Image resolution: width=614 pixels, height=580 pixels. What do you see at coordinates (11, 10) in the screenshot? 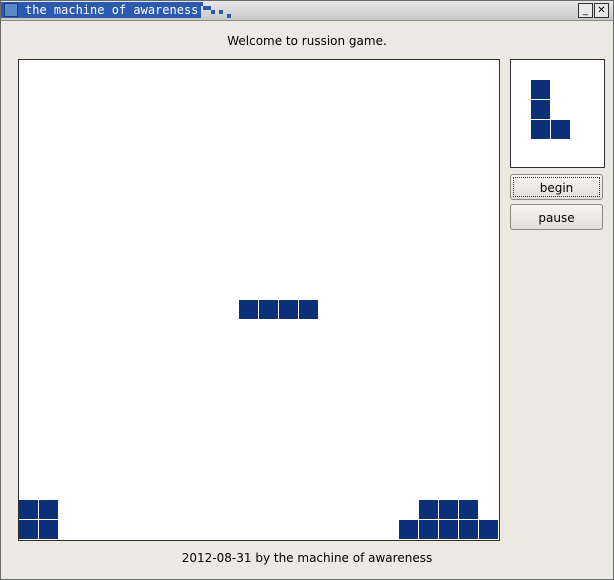
I see `app-icon` at bounding box center [11, 10].